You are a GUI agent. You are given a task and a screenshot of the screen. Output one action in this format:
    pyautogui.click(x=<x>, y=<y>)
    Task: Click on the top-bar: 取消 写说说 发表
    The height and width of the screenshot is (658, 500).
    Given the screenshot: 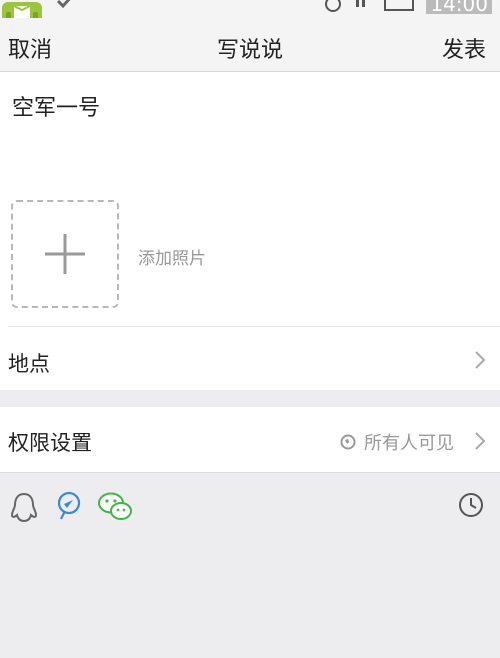 What is the action you would take?
    pyautogui.click(x=250, y=45)
    